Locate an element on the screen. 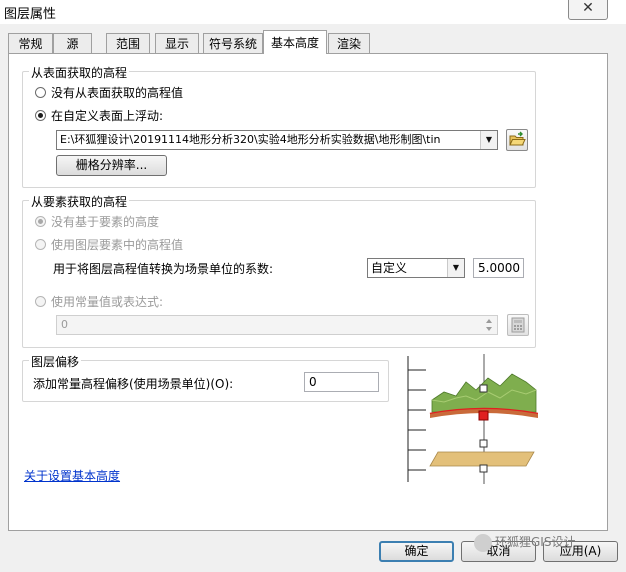 The image size is (626, 572). title-bar: 图层属性 ✕ is located at coordinates (313, 12).